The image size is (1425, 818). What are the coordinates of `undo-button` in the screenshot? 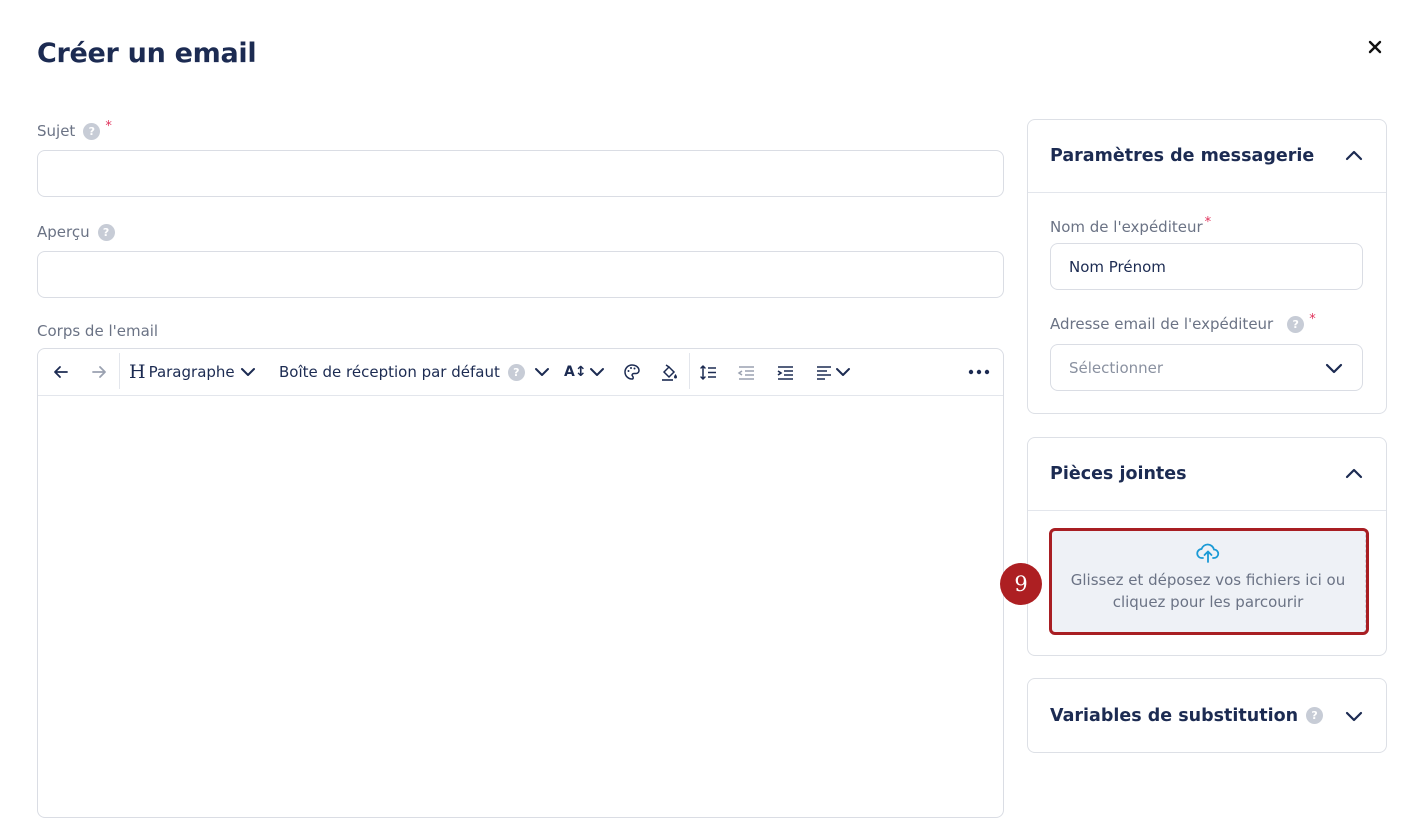 It's located at (61, 372).